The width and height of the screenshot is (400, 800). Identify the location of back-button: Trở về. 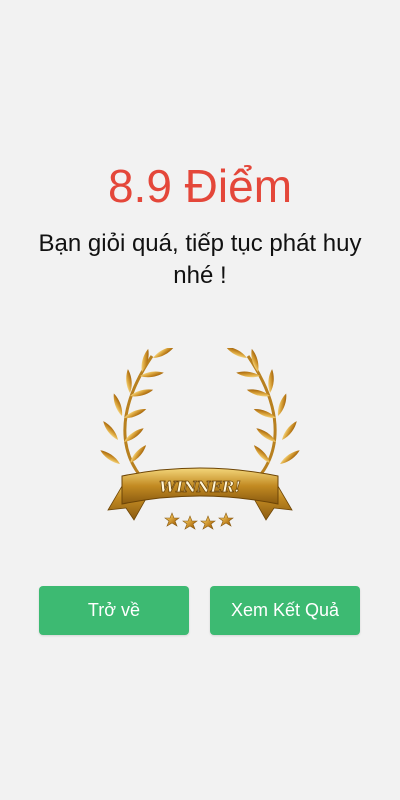
(114, 610).